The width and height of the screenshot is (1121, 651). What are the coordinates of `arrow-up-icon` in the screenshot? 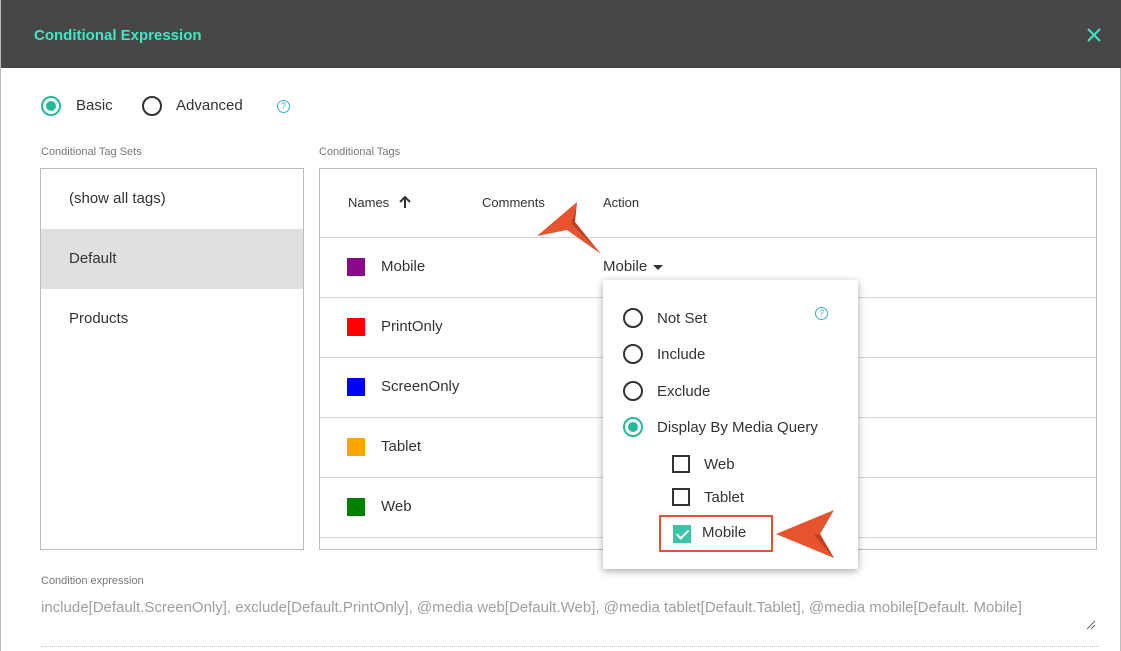 It's located at (405, 201).